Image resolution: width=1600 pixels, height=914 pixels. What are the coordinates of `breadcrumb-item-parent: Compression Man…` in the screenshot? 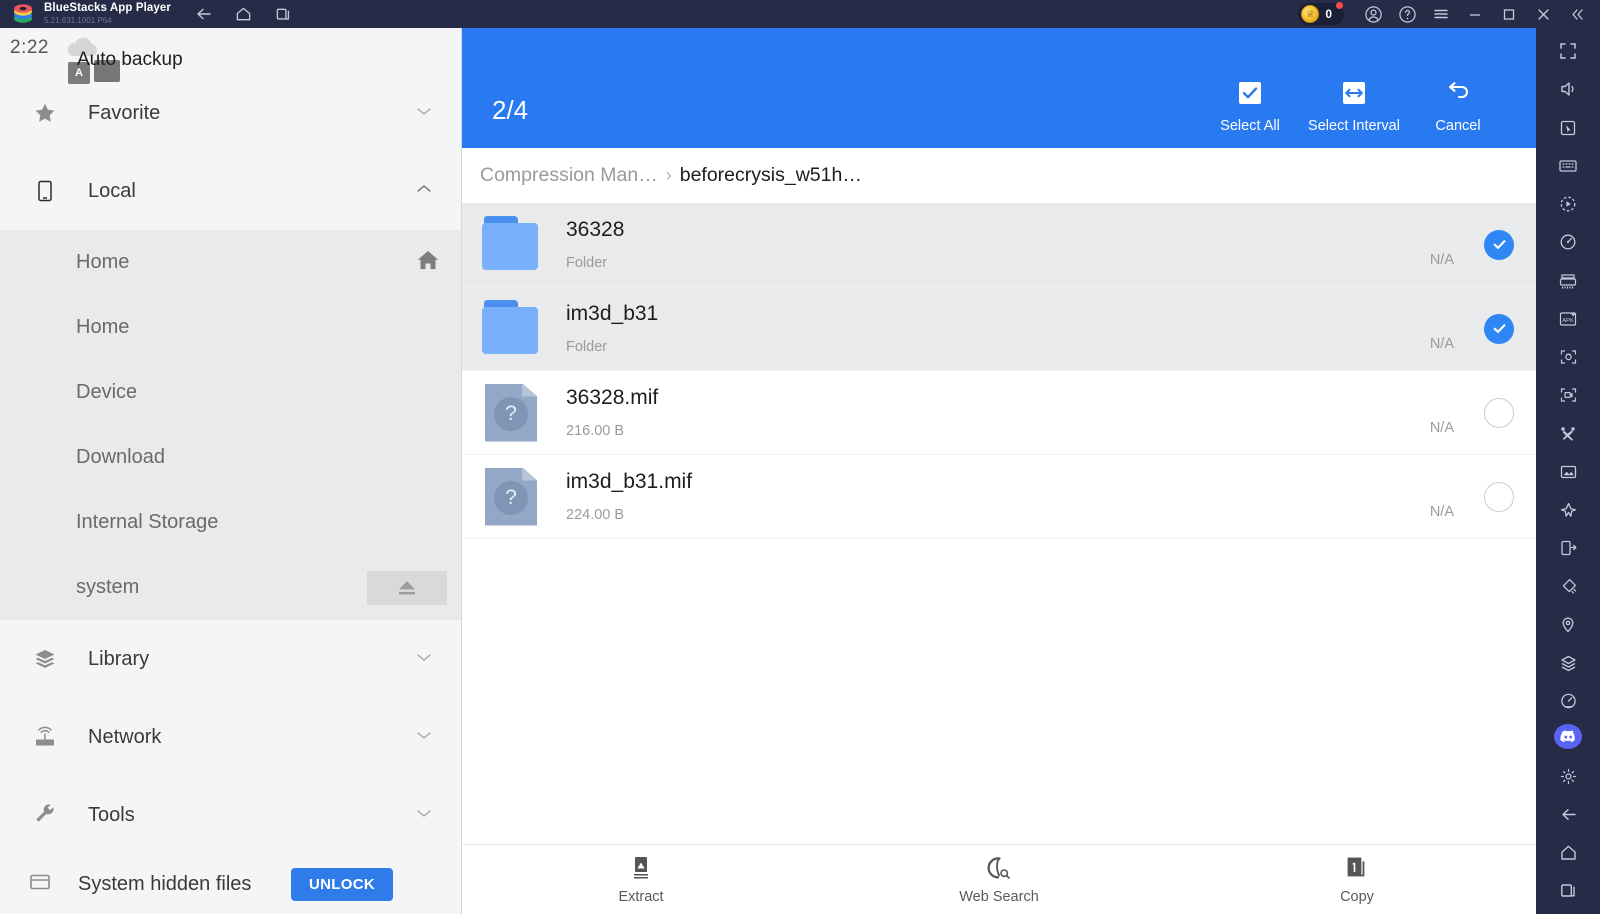 It's located at (569, 175).